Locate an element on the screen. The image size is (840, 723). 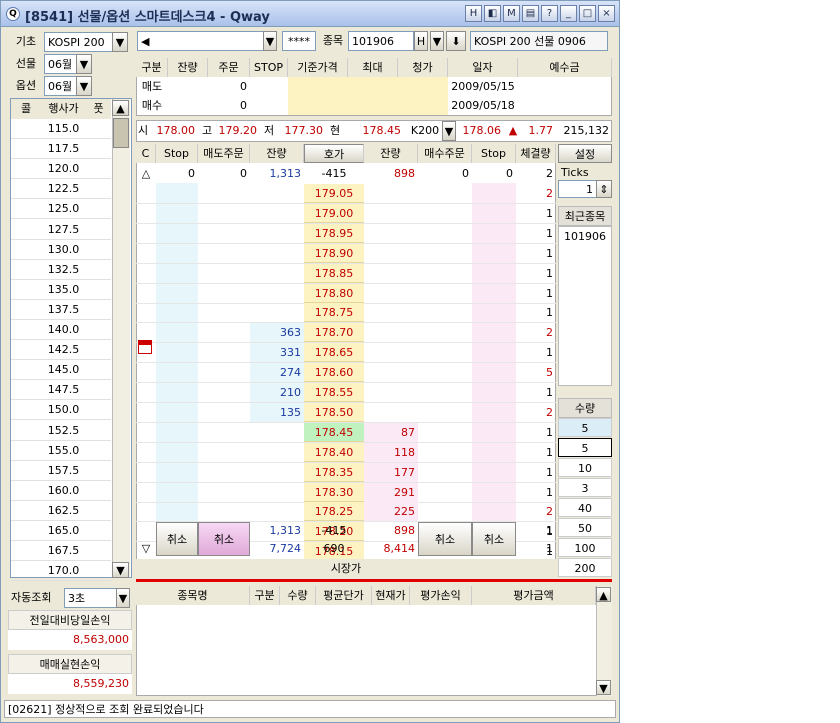
ticks-spinner-icon: ⇕ is located at coordinates (604, 189).